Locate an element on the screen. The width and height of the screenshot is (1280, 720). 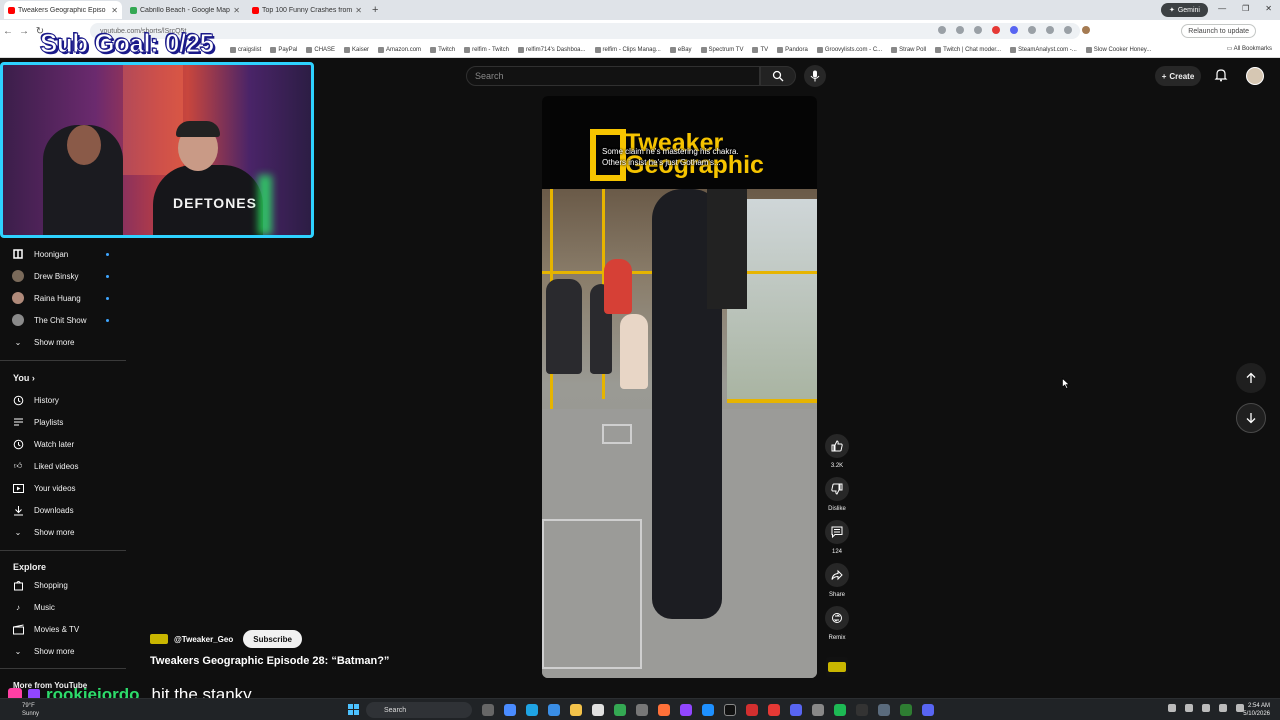
next-short-button is located at coordinates (1251, 418).